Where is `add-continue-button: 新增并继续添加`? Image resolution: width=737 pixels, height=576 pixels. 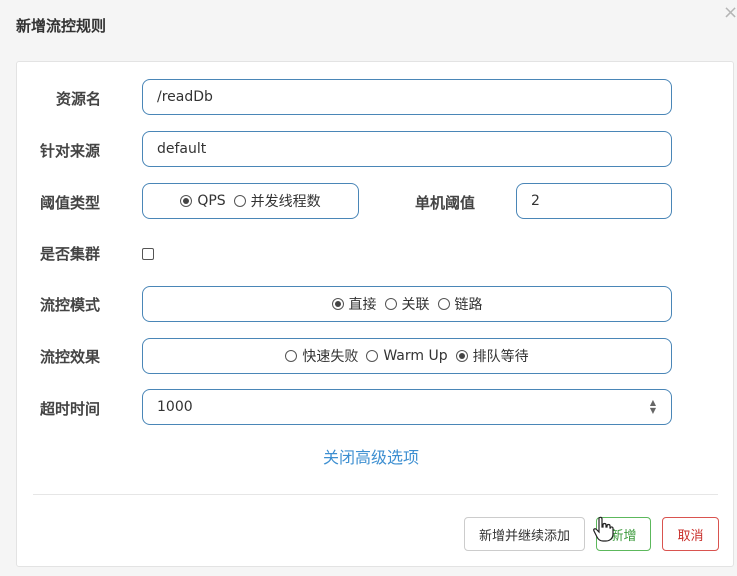
add-continue-button: 新增并继续添加 is located at coordinates (524, 534).